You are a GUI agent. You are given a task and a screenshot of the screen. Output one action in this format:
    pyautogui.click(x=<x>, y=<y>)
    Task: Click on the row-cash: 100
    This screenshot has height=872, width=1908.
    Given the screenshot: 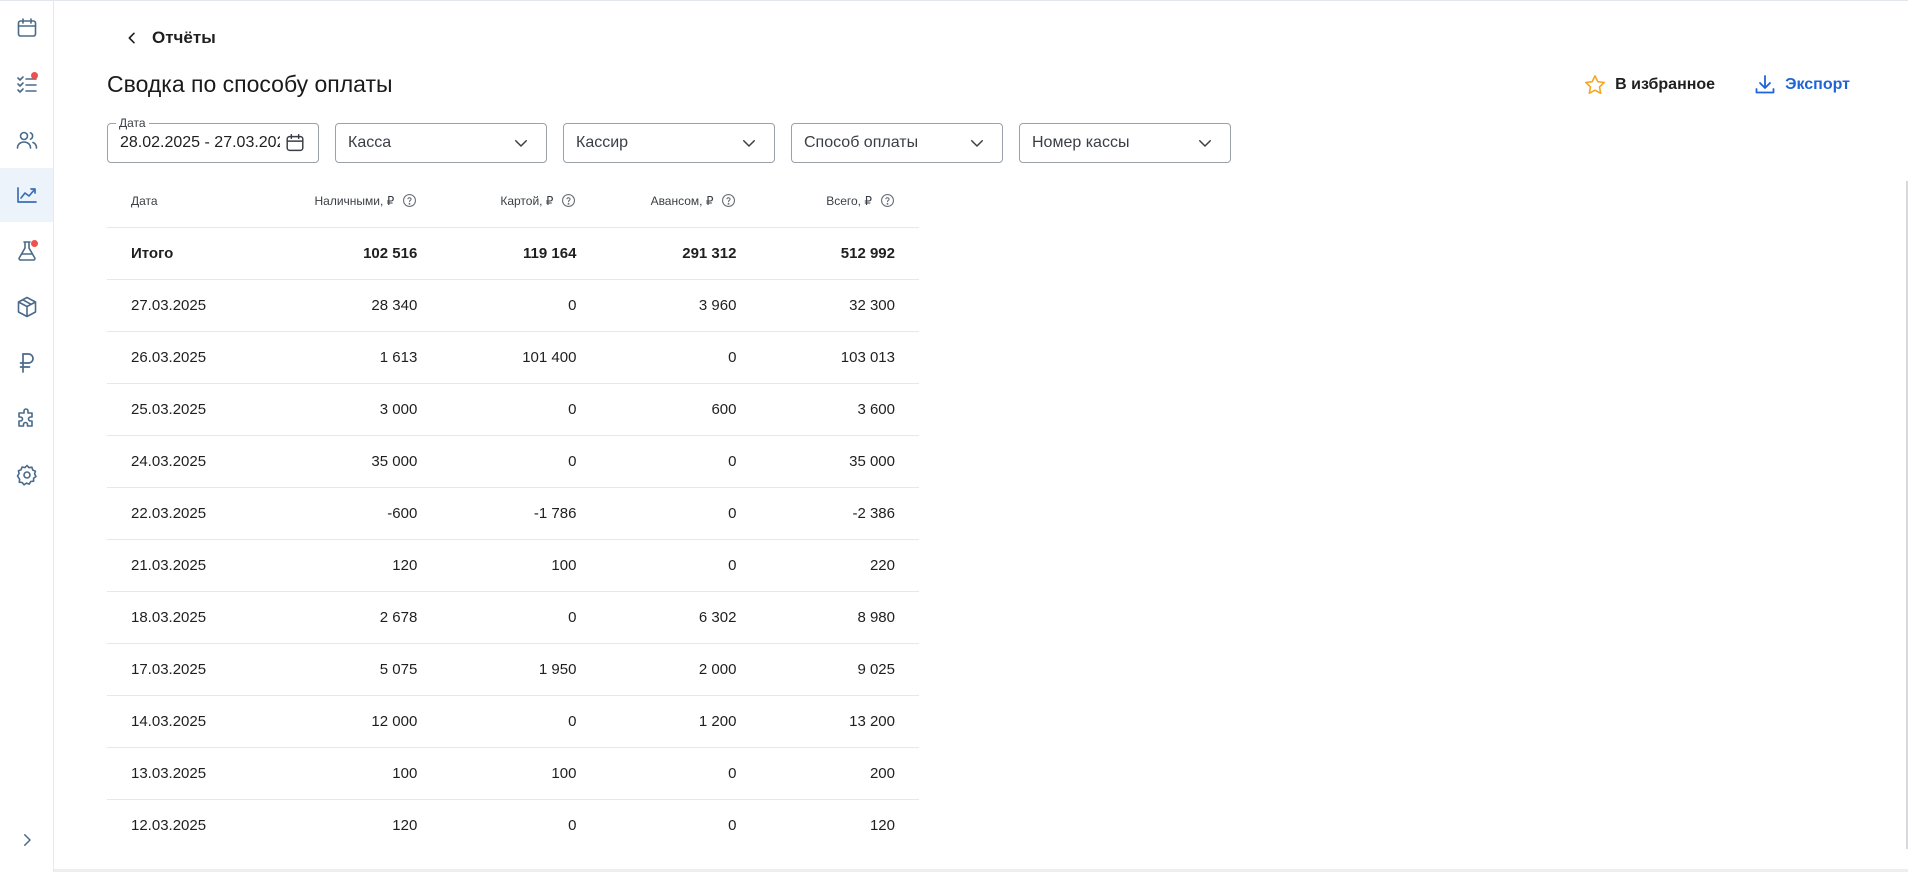 What is the action you would take?
    pyautogui.click(x=360, y=773)
    